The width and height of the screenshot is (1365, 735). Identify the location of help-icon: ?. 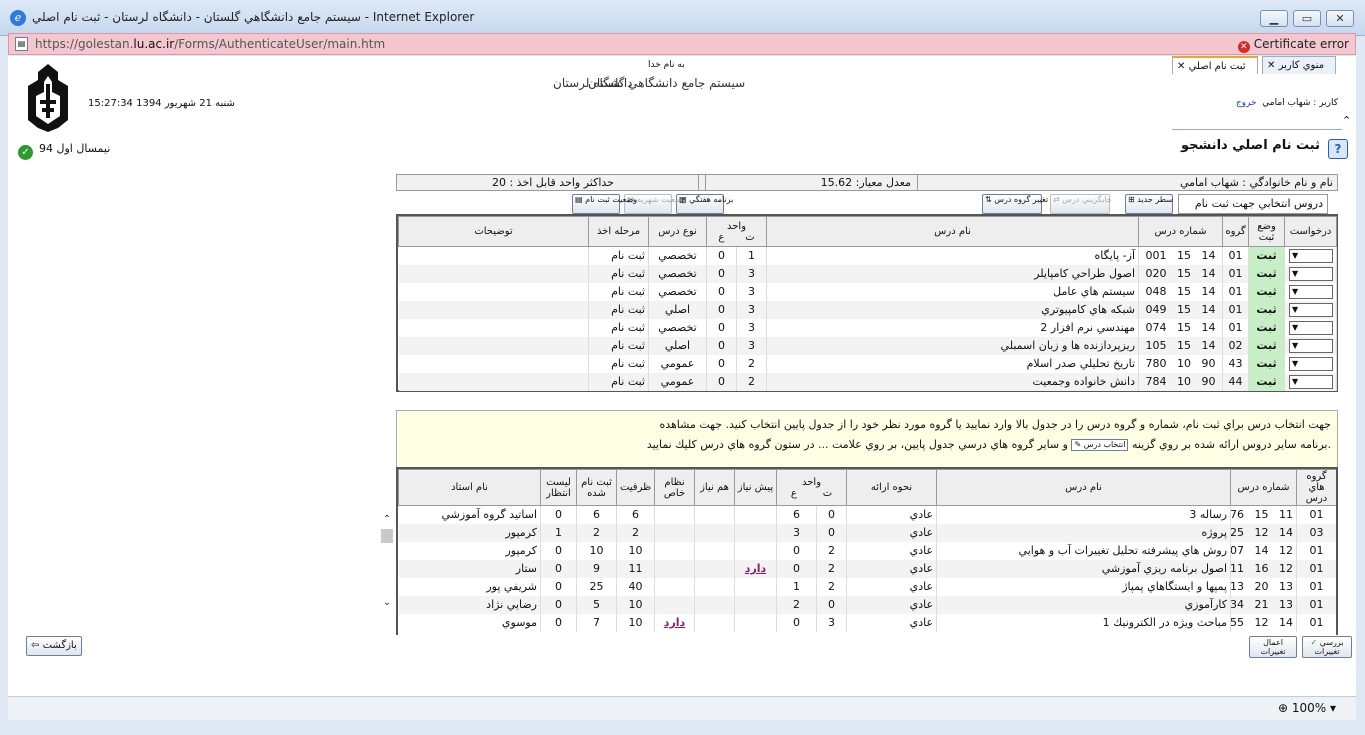
(1338, 149).